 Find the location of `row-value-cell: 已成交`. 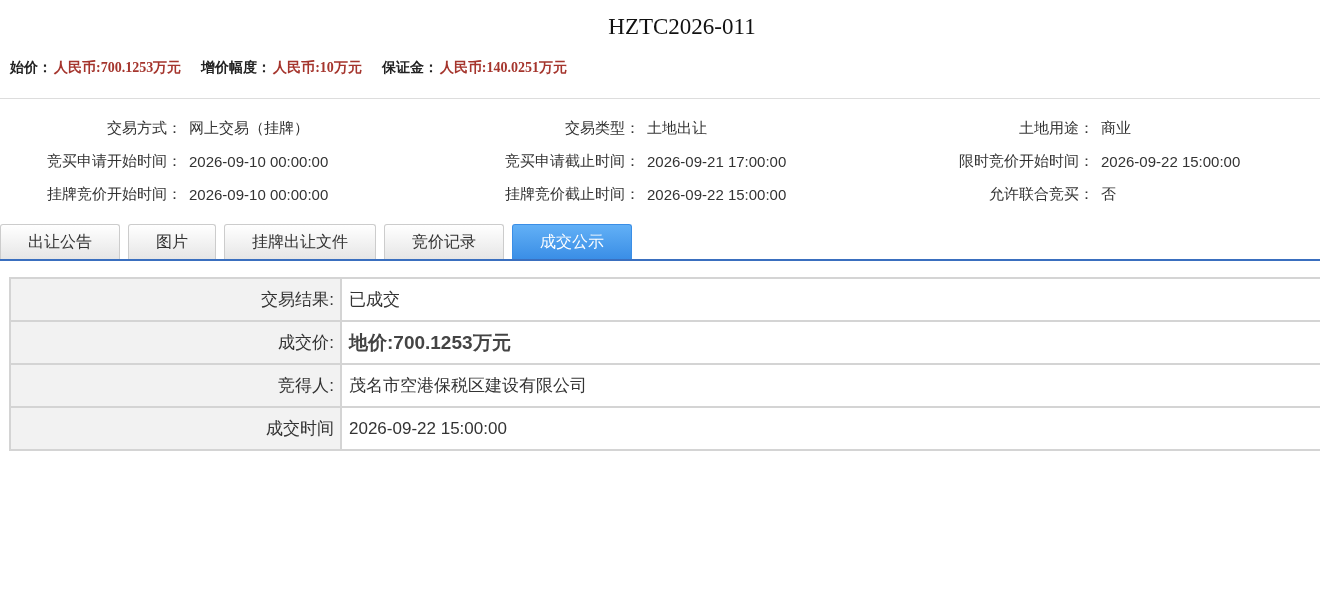

row-value-cell: 已成交 is located at coordinates (830, 299).